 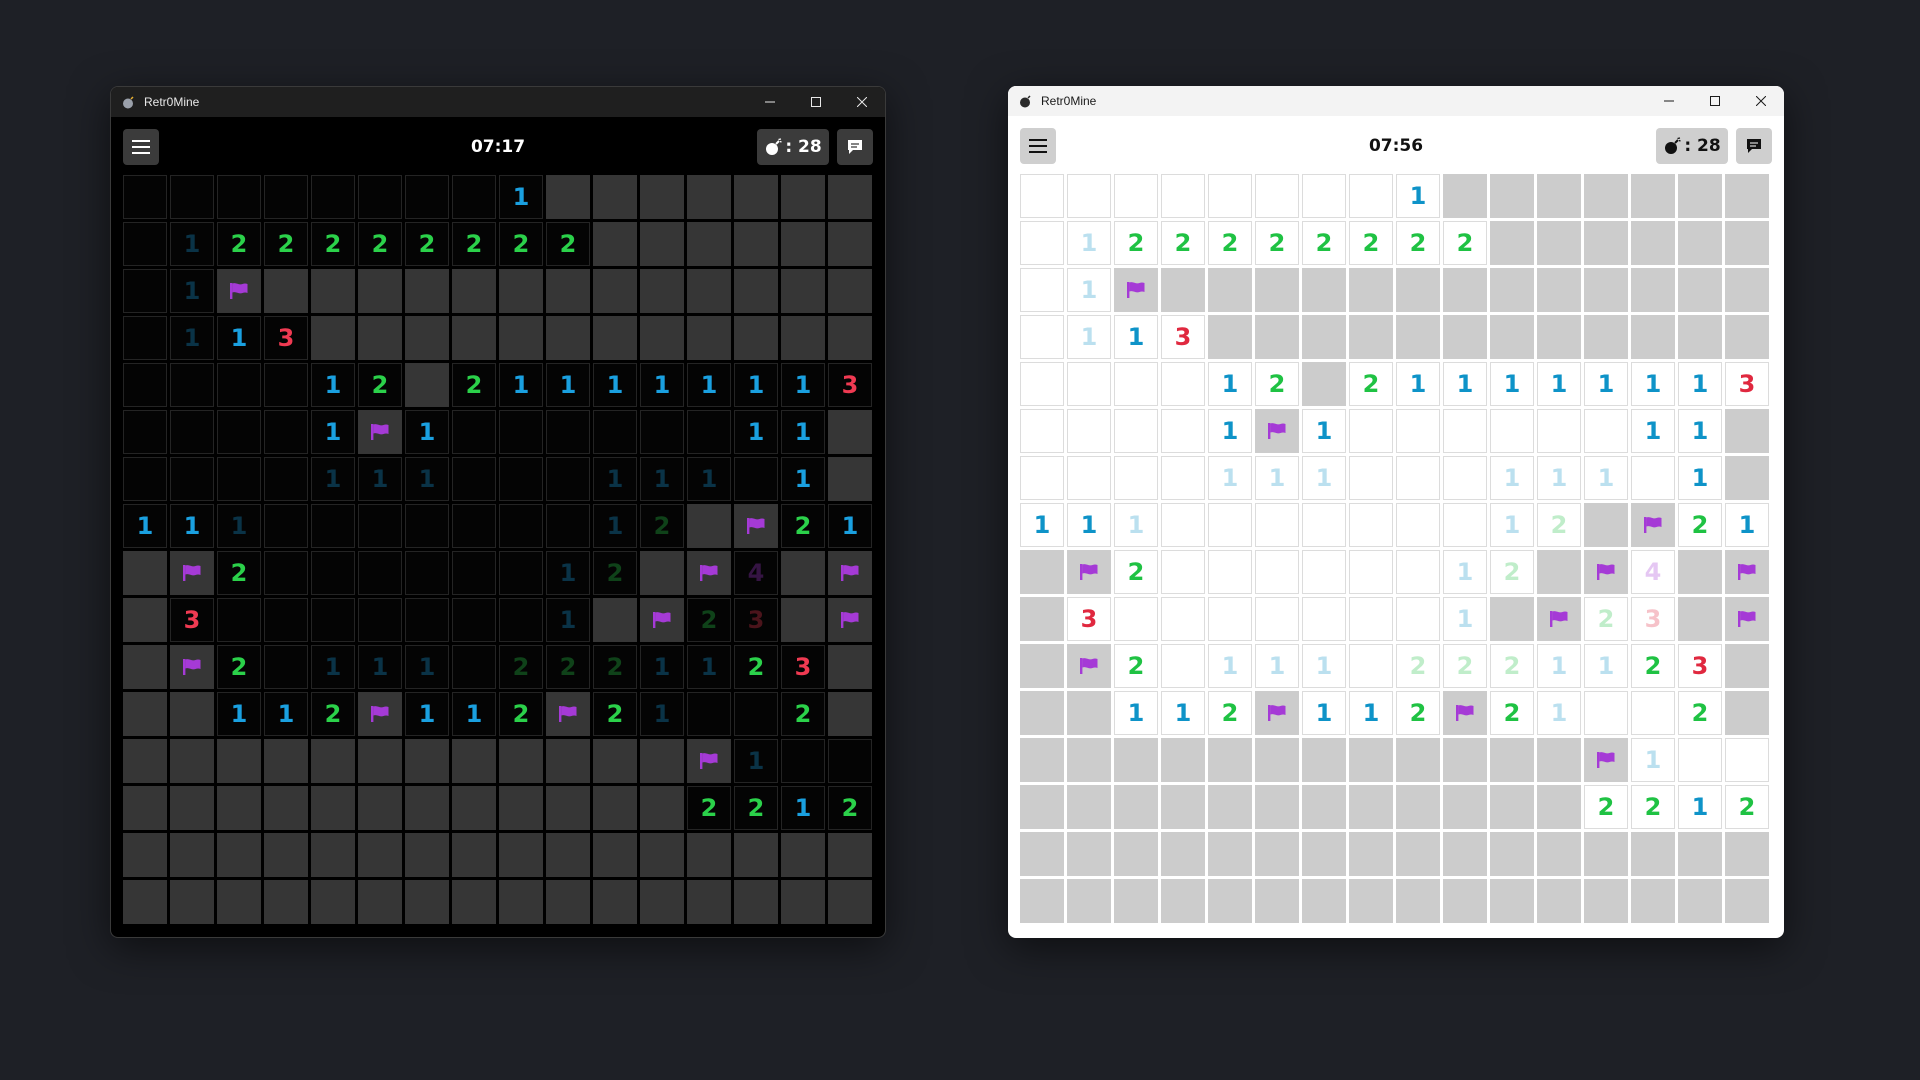 I want to click on minimize-button, so click(x=770, y=102).